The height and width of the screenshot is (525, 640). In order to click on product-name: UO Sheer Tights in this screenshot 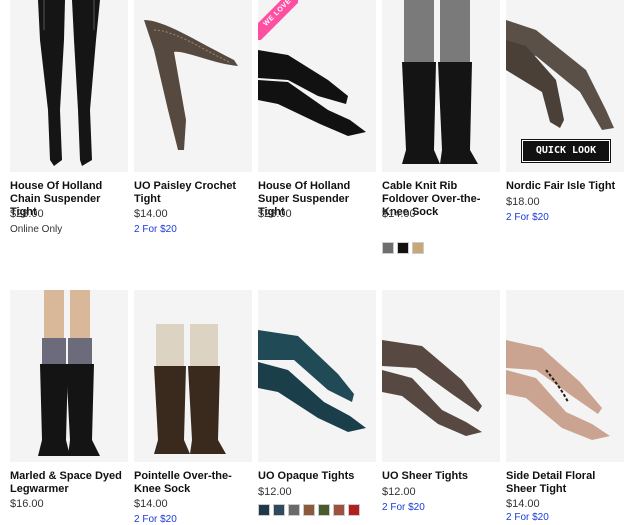, I will do `click(442, 476)`.